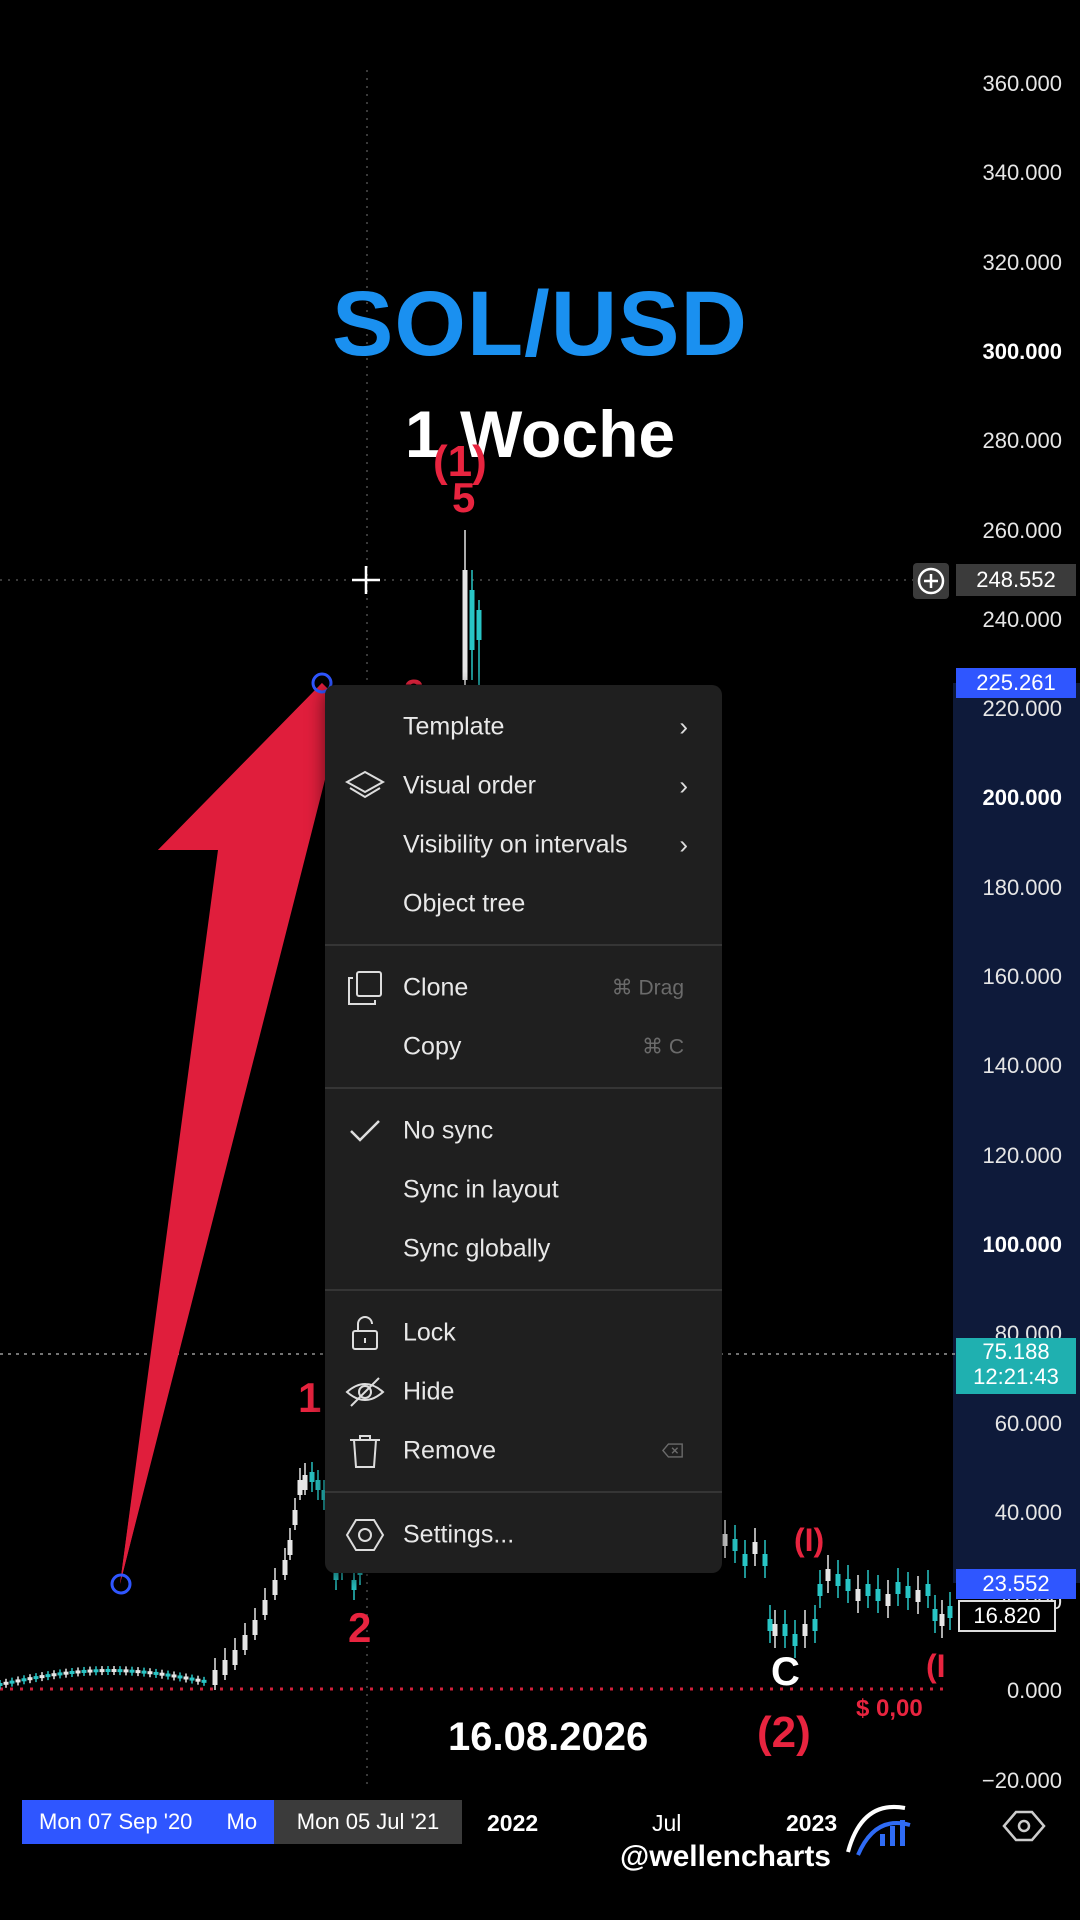 The height and width of the screenshot is (1920, 1080). What do you see at coordinates (310, 1397) in the screenshot?
I see `wave-label-1: 1` at bounding box center [310, 1397].